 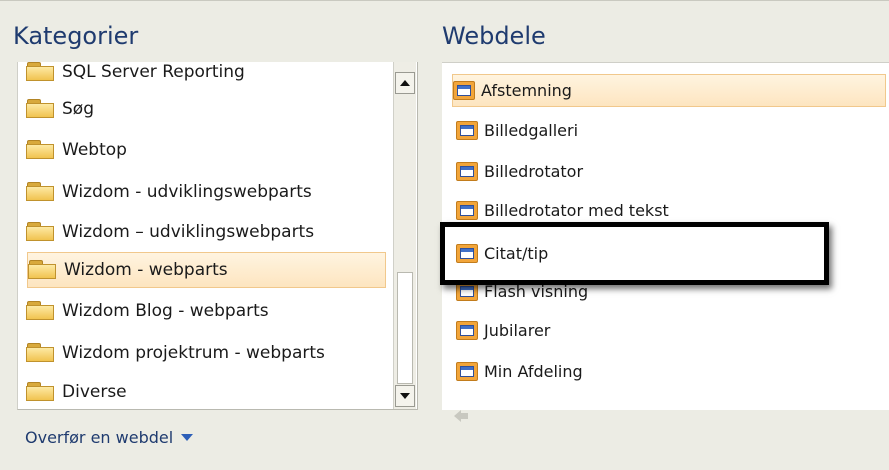 What do you see at coordinates (576, 210) in the screenshot?
I see `webpart-label: Billedrotator med tekst` at bounding box center [576, 210].